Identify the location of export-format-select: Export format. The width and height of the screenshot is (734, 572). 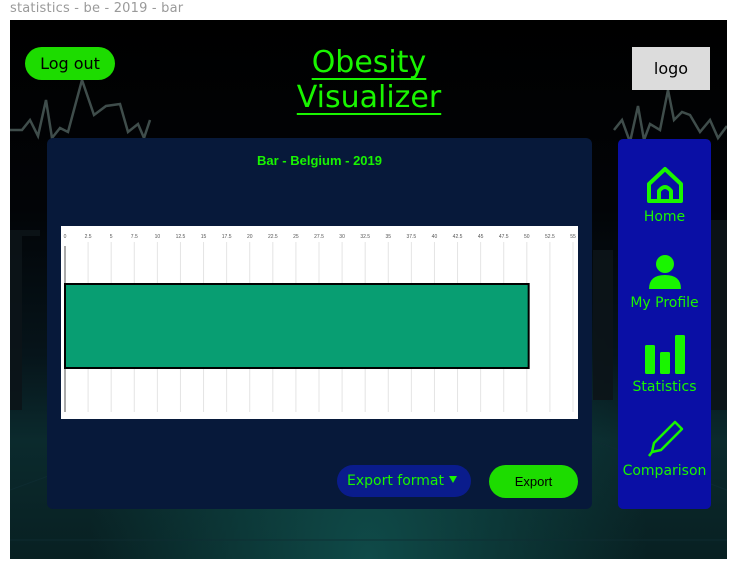
(404, 481).